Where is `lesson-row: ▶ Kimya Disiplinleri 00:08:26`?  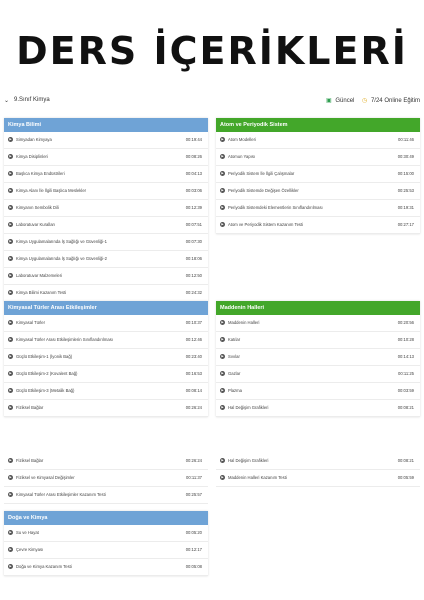
lesson-row: ▶ Kimya Disiplinleri 00:08:26 is located at coordinates (106, 157).